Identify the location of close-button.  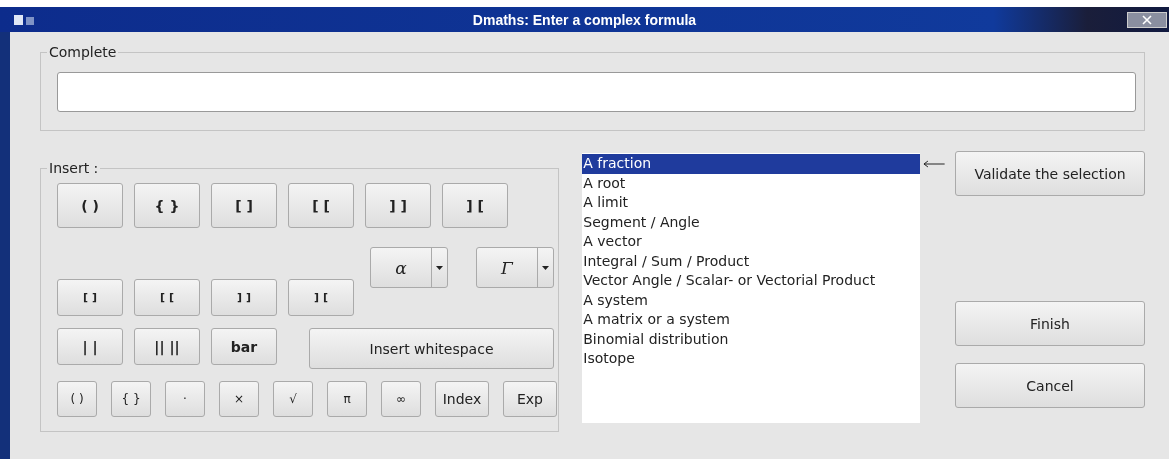
(1147, 19).